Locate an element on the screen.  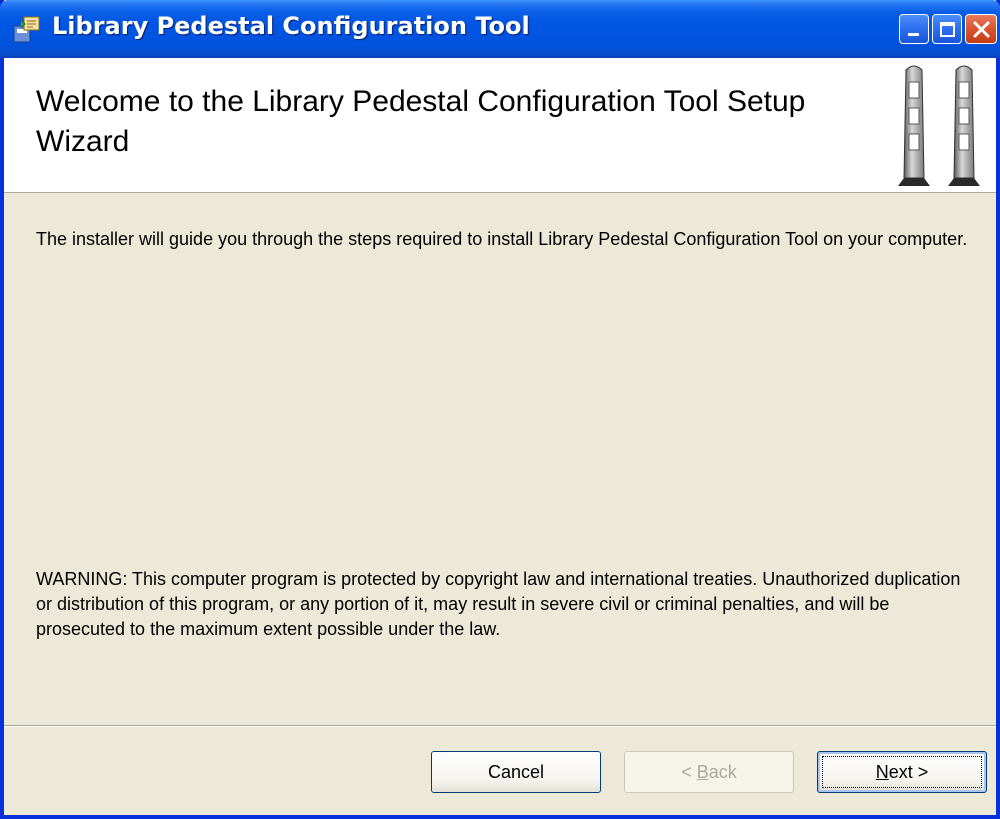
button-separator is located at coordinates (500, 726).